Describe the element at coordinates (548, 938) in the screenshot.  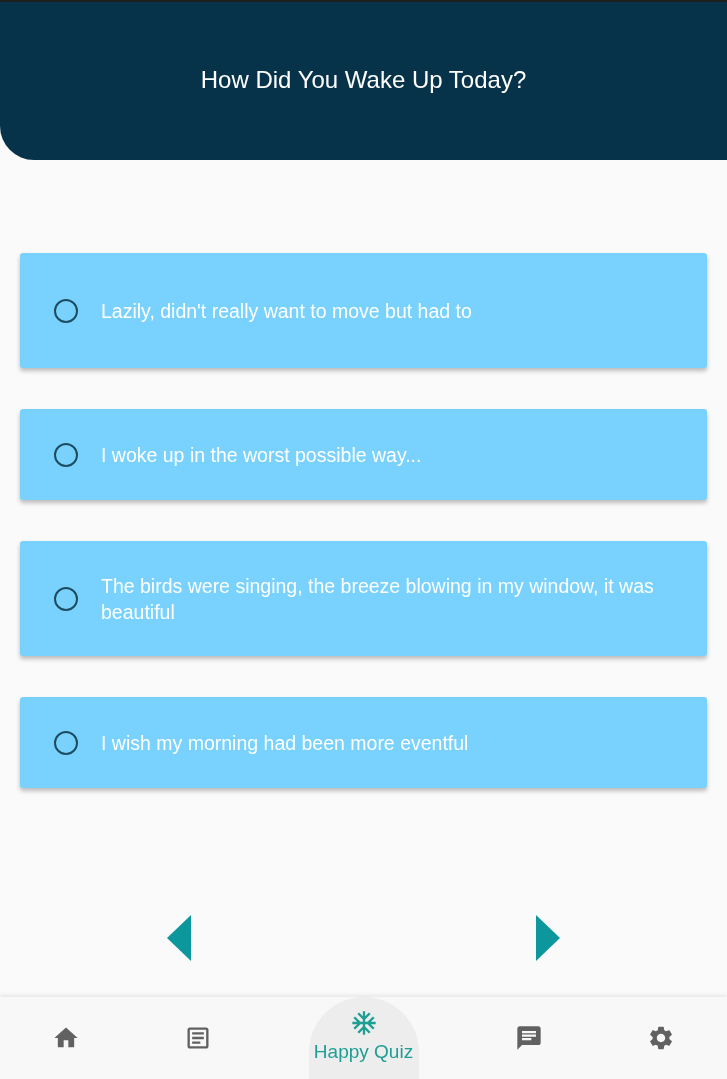
I see `triangle-right-icon` at that location.